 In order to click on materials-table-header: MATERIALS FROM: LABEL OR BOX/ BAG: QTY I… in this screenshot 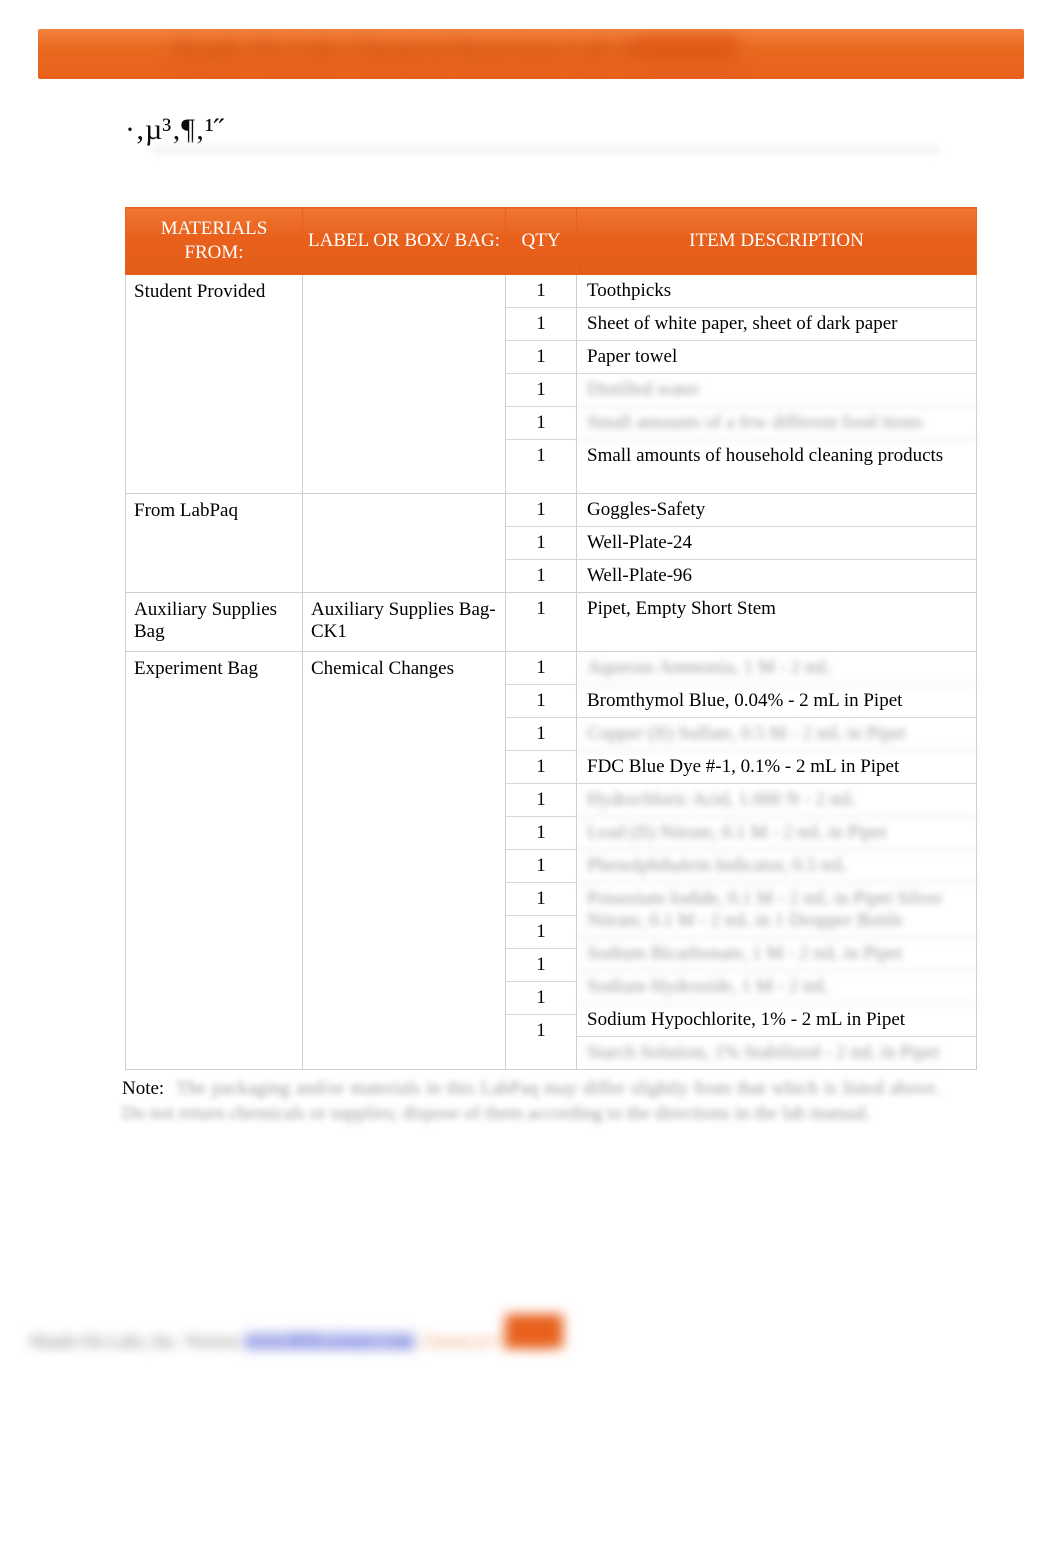, I will do `click(551, 241)`.